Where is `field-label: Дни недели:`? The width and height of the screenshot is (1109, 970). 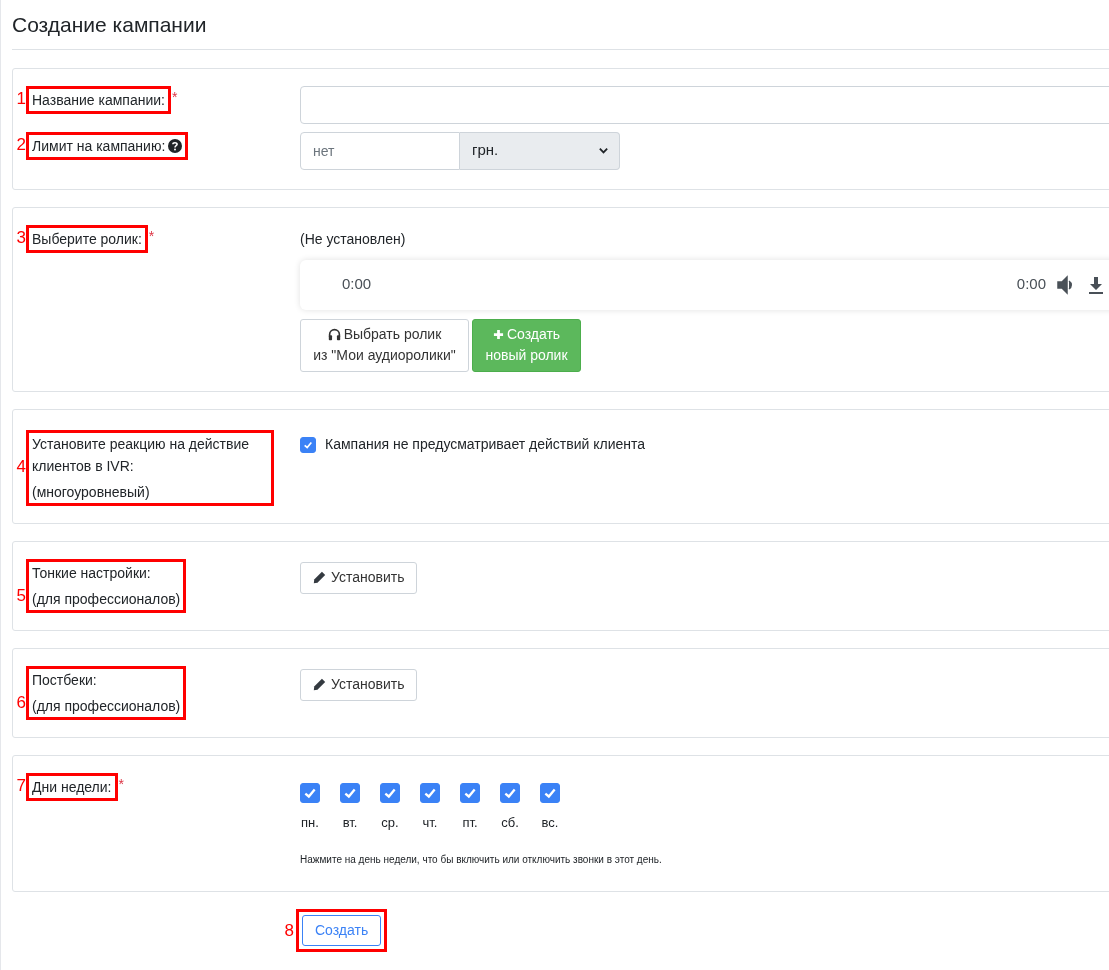 field-label: Дни недели: is located at coordinates (72, 787).